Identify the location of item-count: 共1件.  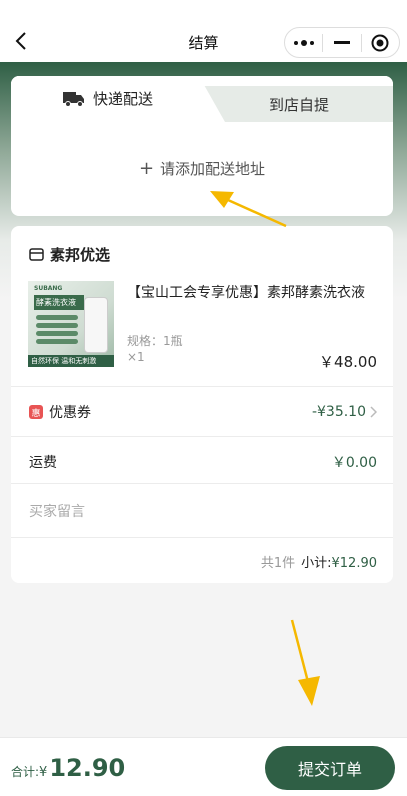
(278, 563).